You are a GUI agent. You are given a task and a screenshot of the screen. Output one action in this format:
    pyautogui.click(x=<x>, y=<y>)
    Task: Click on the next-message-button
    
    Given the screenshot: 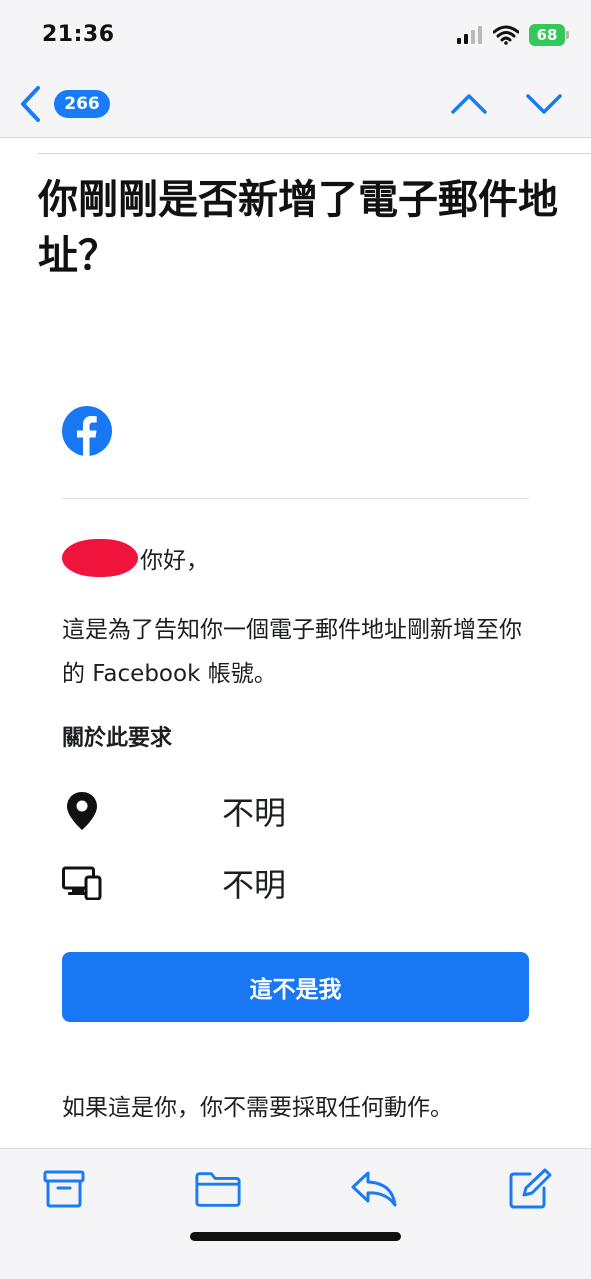 What is the action you would take?
    pyautogui.click(x=544, y=104)
    